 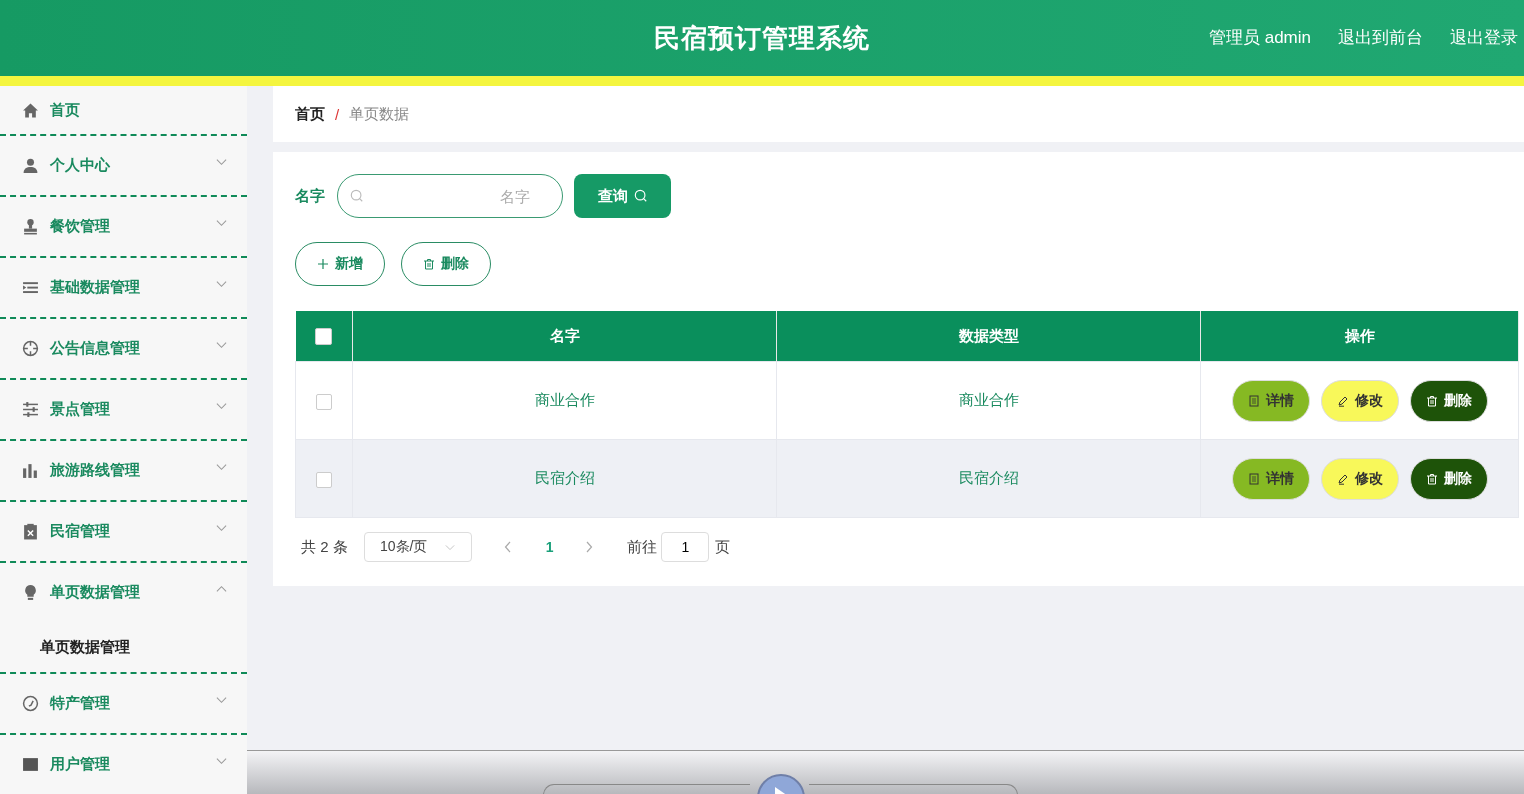 I want to click on clip-icon, so click(x=30, y=531).